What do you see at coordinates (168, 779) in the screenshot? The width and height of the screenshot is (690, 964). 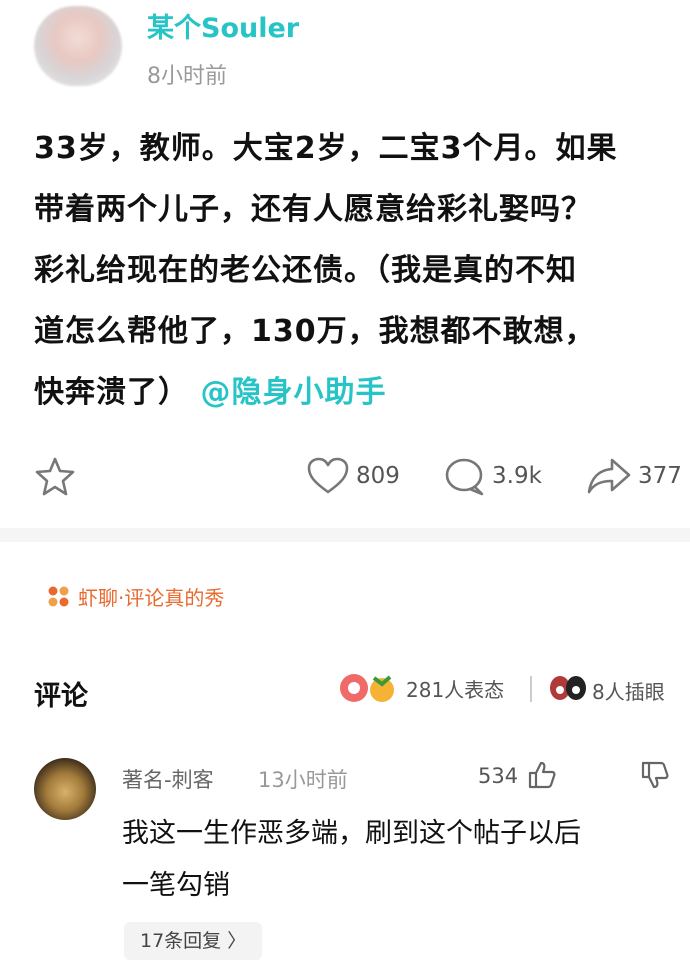 I see `commenter-name: 著名-刺客` at bounding box center [168, 779].